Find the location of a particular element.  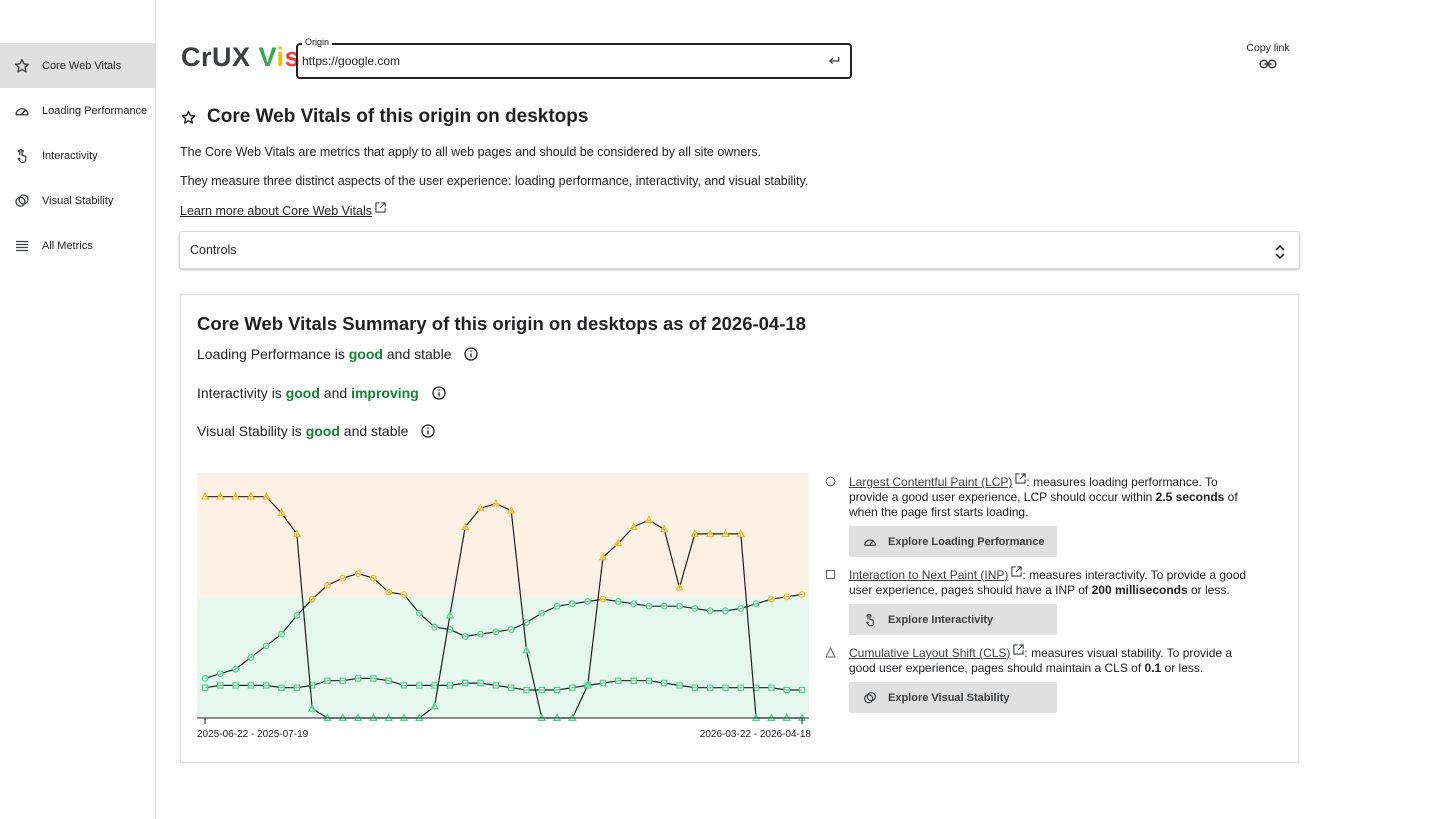

sidebar-item-visual-stability: Visual Stability is located at coordinates (77, 200).